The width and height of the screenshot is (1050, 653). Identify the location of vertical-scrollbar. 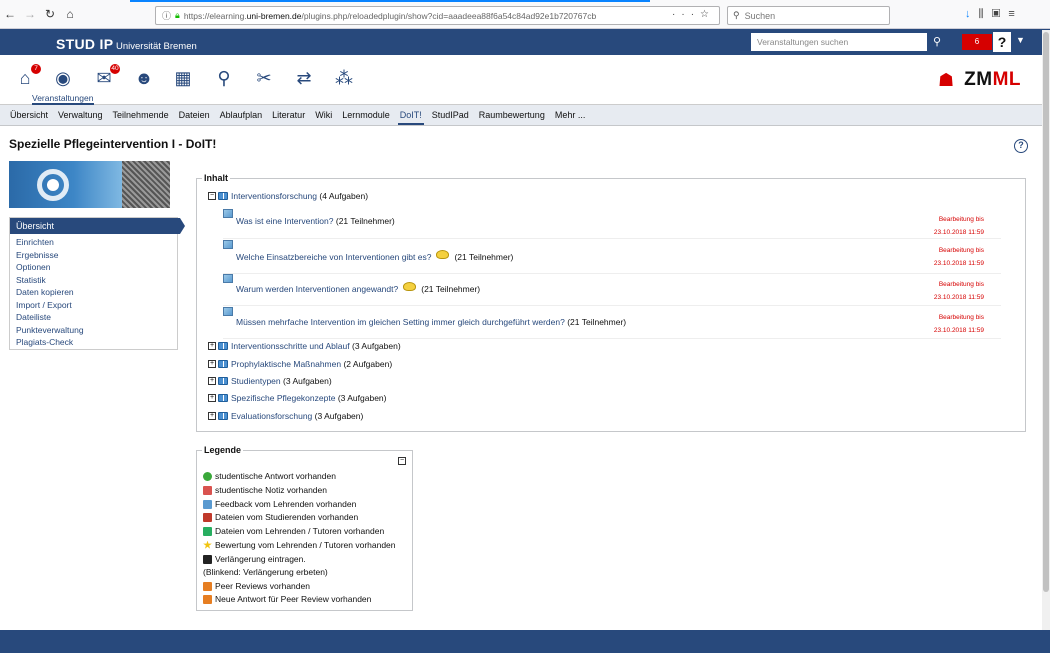
(1046, 330).